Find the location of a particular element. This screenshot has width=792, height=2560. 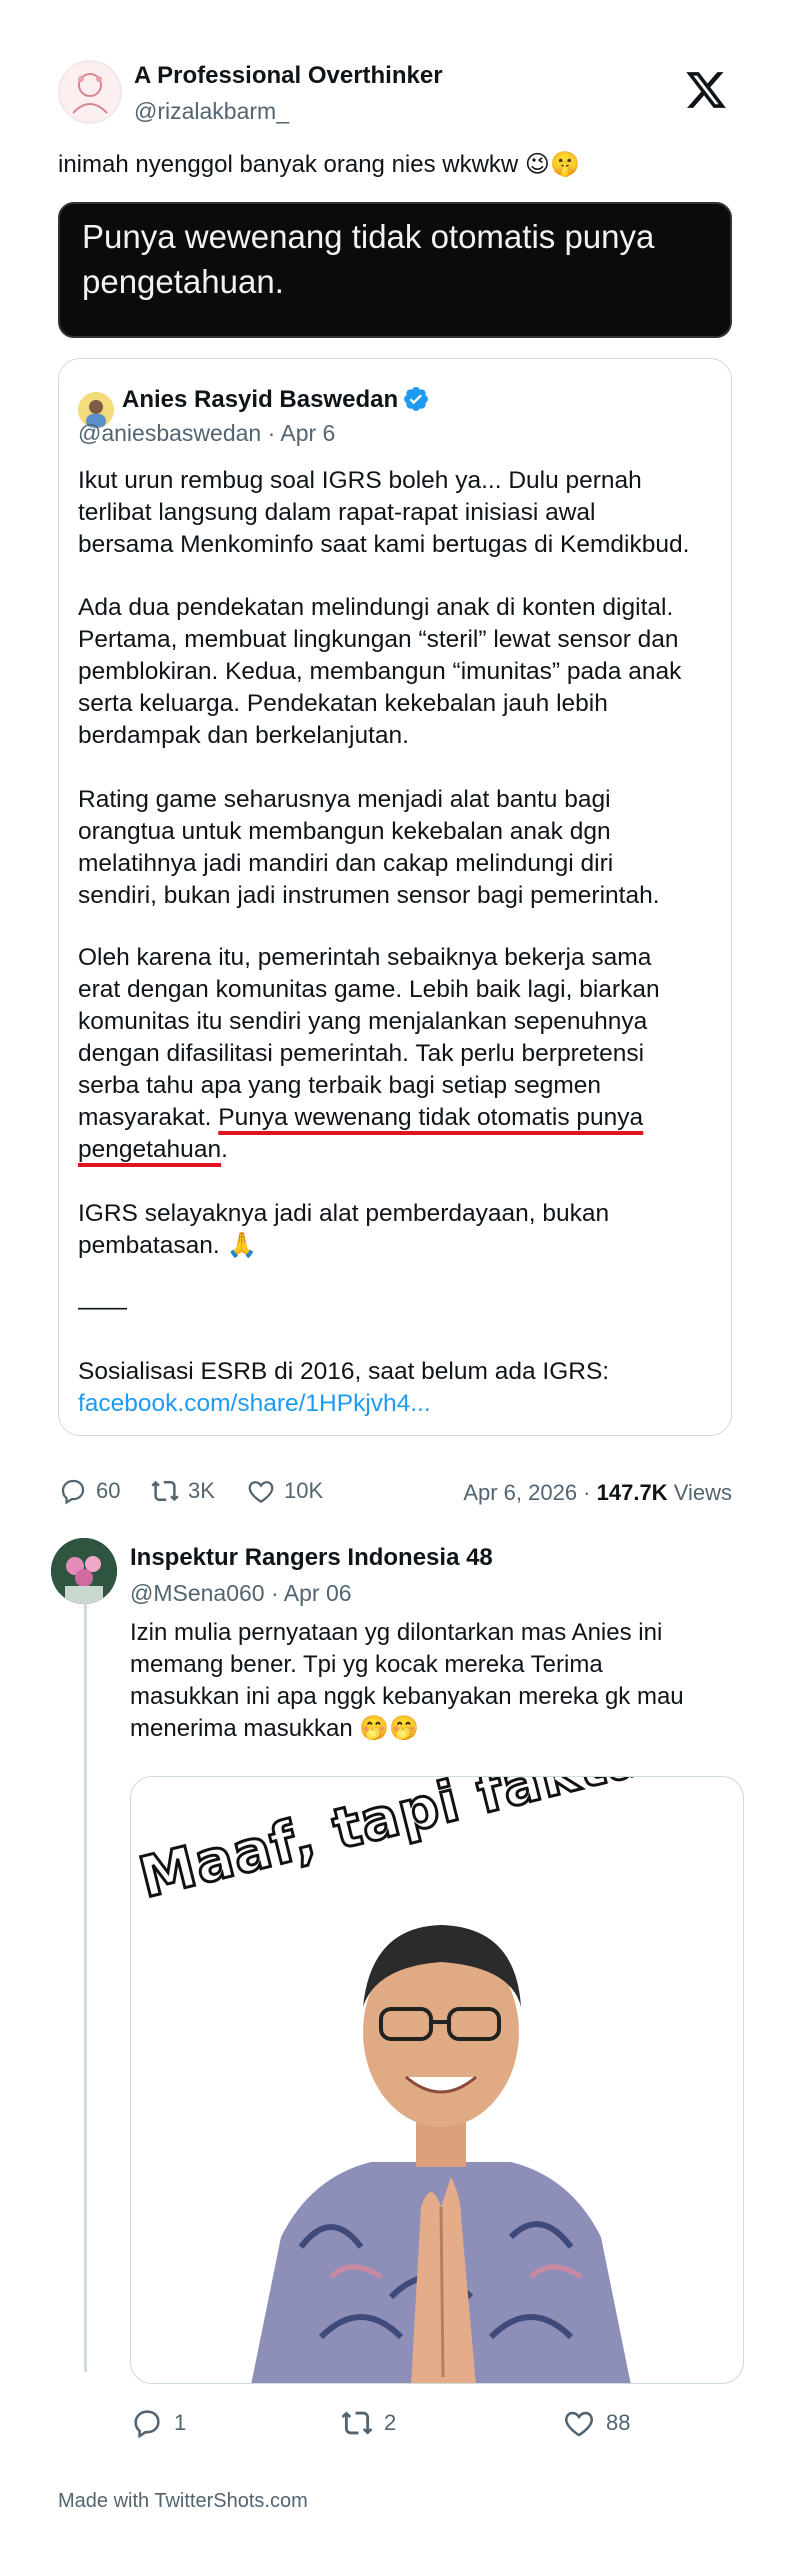

reply-action: 60 is located at coordinates (89, 1491).